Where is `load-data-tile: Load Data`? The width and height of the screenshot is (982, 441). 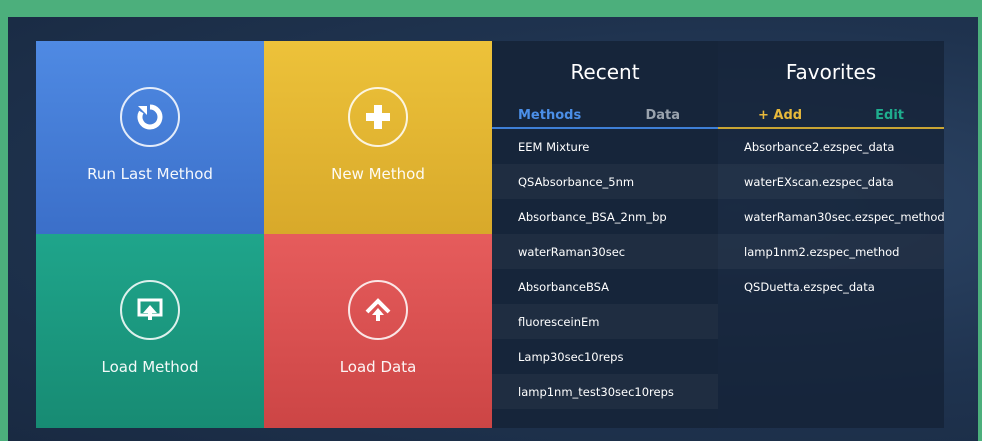 load-data-tile: Load Data is located at coordinates (378, 331).